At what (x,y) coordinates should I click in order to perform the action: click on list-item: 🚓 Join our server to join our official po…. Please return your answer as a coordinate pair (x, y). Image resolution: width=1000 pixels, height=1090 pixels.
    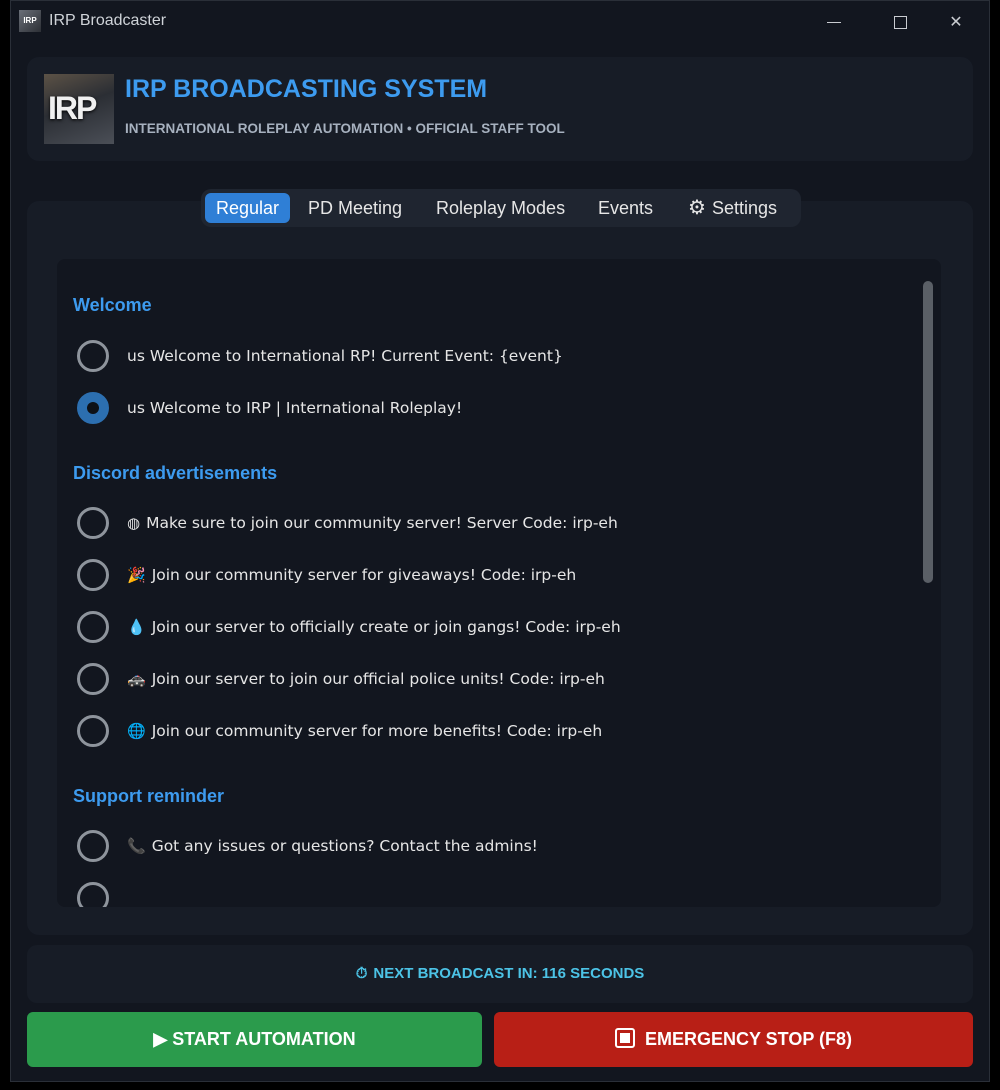
    Looking at the image, I should click on (341, 679).